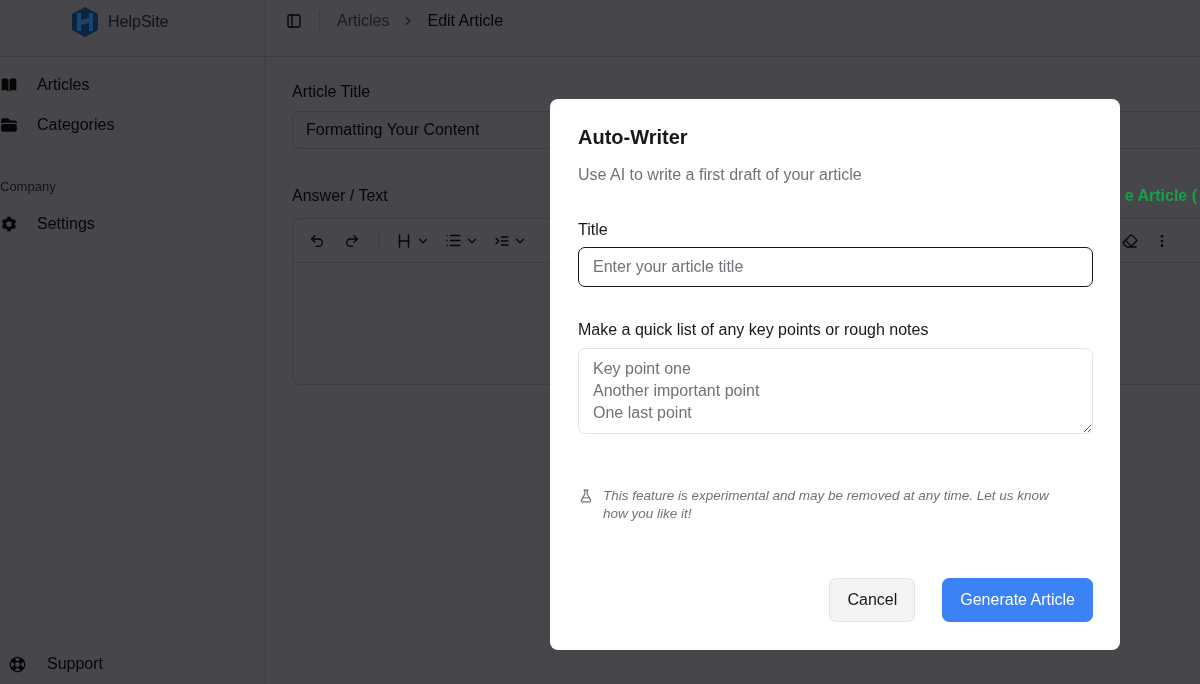 The width and height of the screenshot is (1200, 684). Describe the element at coordinates (56, 664) in the screenshot. I see `sidebar-item: Support` at that location.